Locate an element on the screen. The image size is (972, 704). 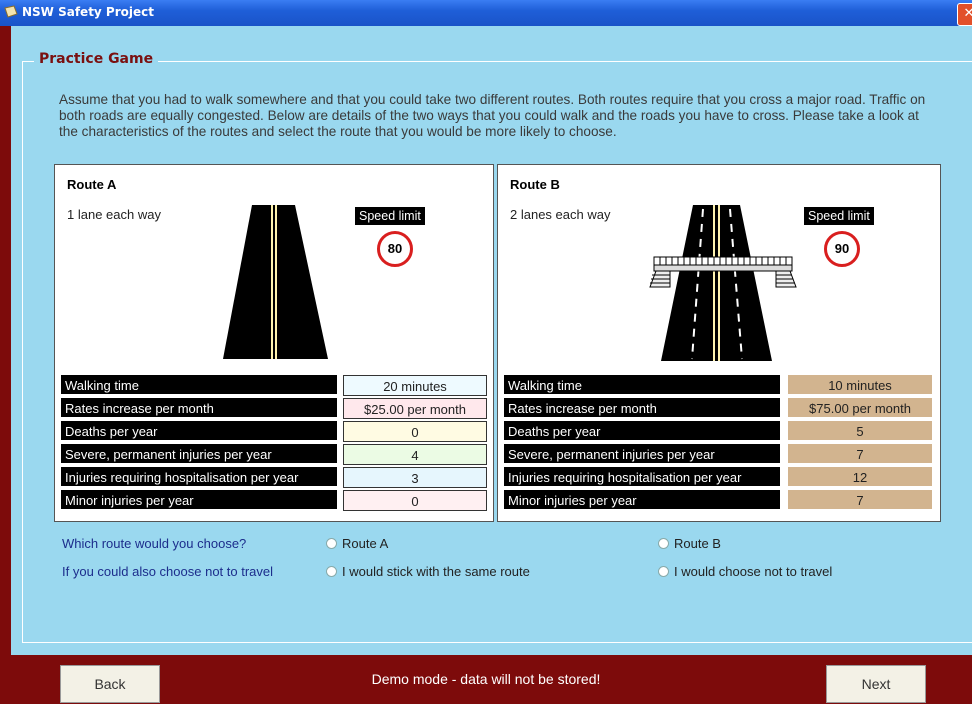
radio-not-travel: I would choose not to travel is located at coordinates (745, 571).